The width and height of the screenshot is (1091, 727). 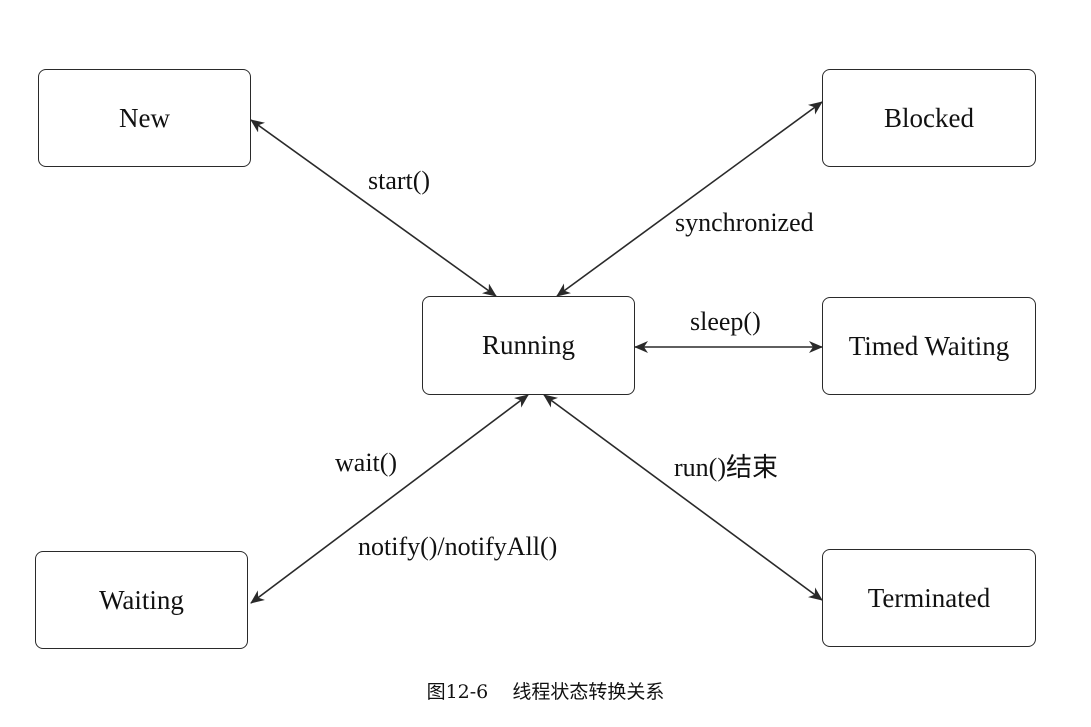 I want to click on state-terminated-label: Terminated, so click(x=929, y=597).